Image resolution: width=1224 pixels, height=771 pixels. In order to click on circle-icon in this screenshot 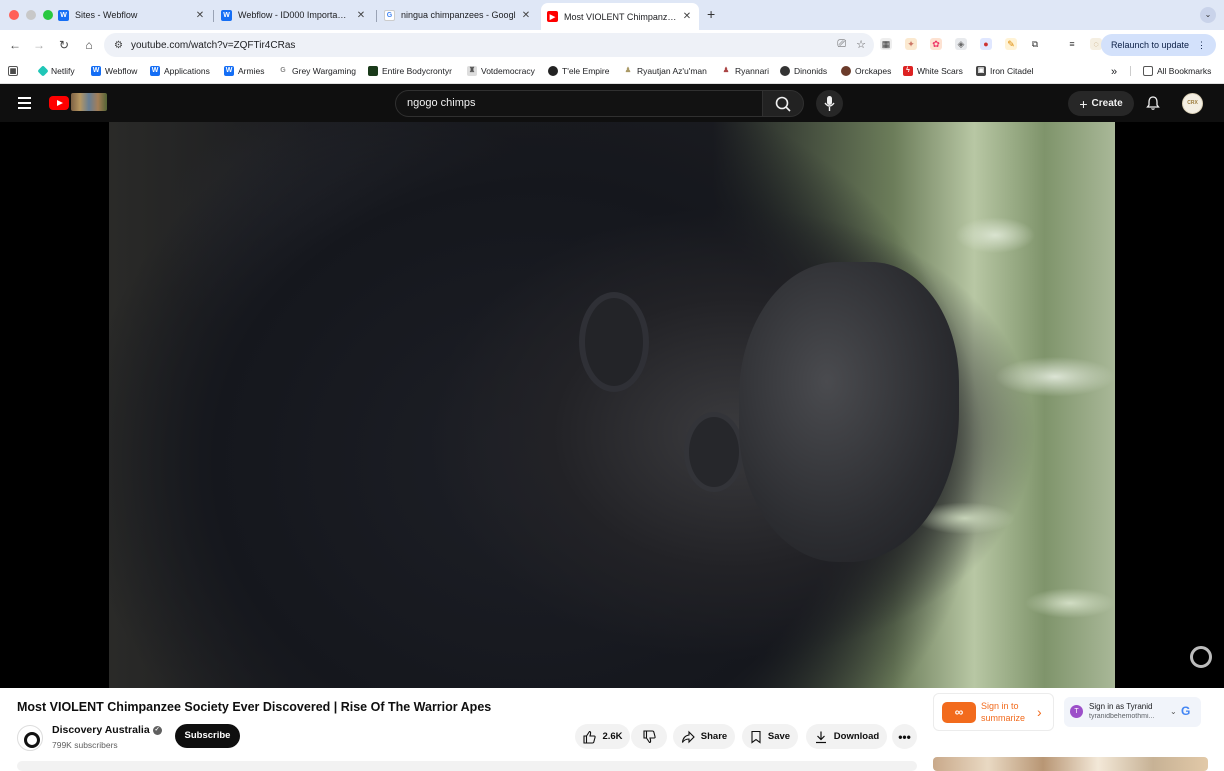, I will do `click(553, 71)`.